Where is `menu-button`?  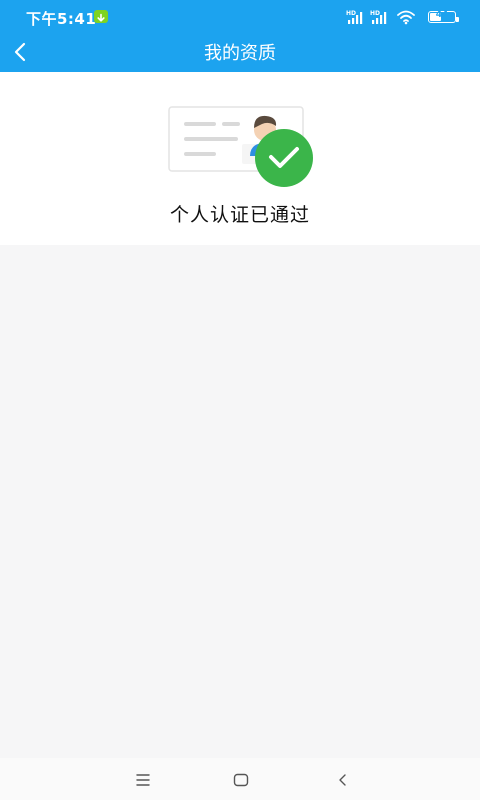 menu-button is located at coordinates (143, 780).